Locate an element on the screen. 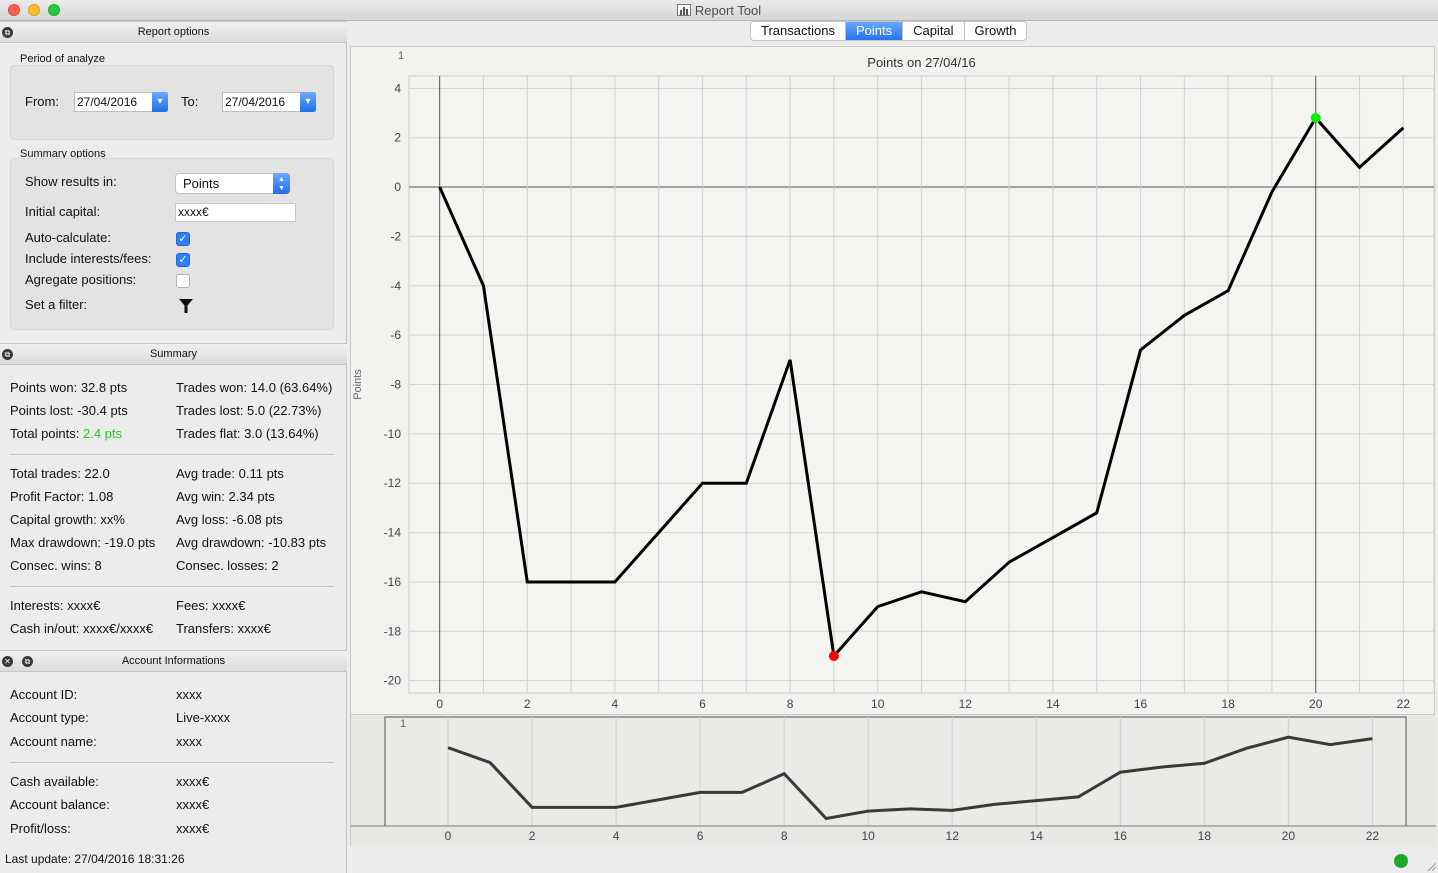  filter-icon is located at coordinates (186, 306).